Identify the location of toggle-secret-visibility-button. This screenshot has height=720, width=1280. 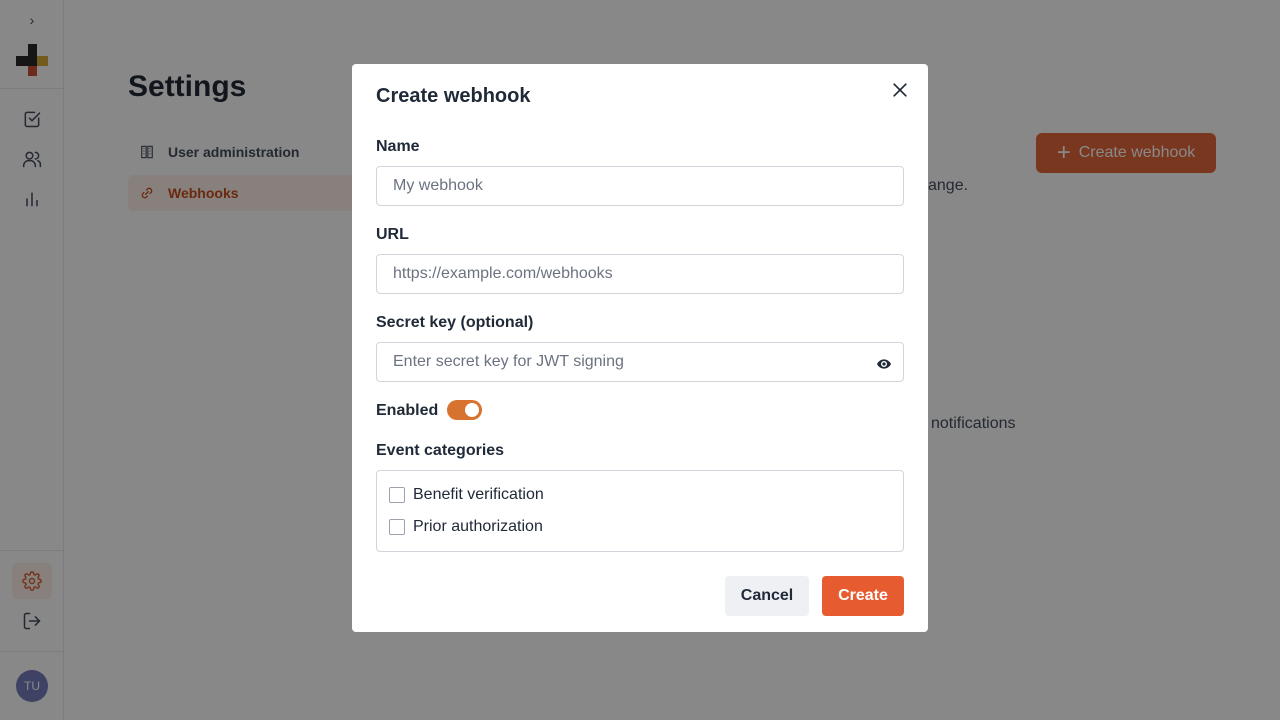
(884, 364).